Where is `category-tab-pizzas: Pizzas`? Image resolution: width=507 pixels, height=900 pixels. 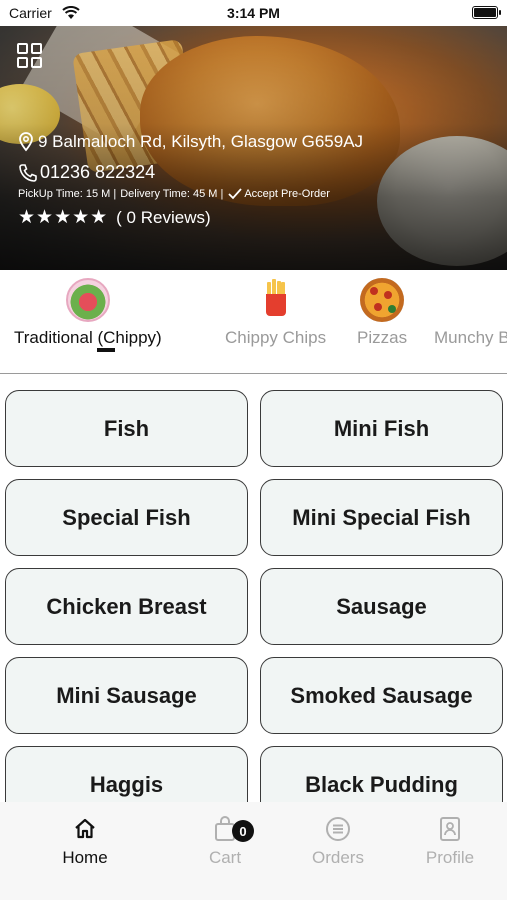
category-tab-pizzas: Pizzas is located at coordinates (382, 313).